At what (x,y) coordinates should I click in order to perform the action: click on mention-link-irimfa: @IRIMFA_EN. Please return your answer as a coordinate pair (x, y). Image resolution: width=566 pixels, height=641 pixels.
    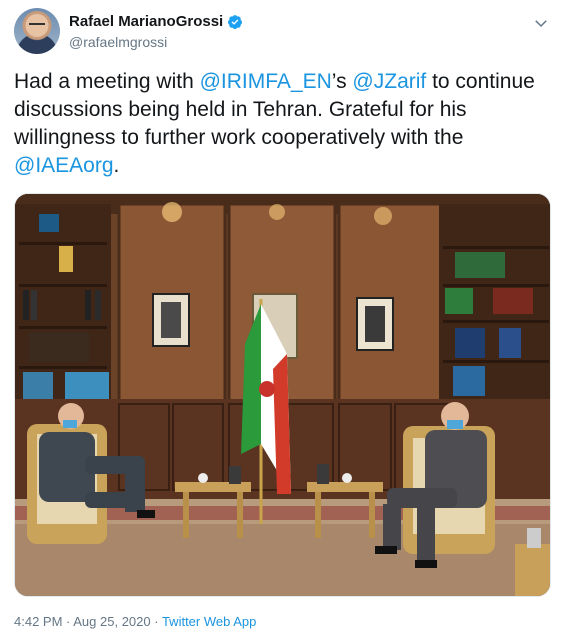
    Looking at the image, I should click on (266, 81).